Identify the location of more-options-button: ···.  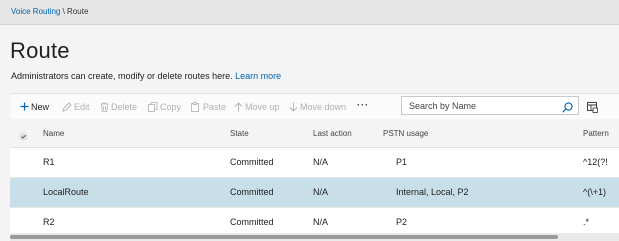
(363, 104).